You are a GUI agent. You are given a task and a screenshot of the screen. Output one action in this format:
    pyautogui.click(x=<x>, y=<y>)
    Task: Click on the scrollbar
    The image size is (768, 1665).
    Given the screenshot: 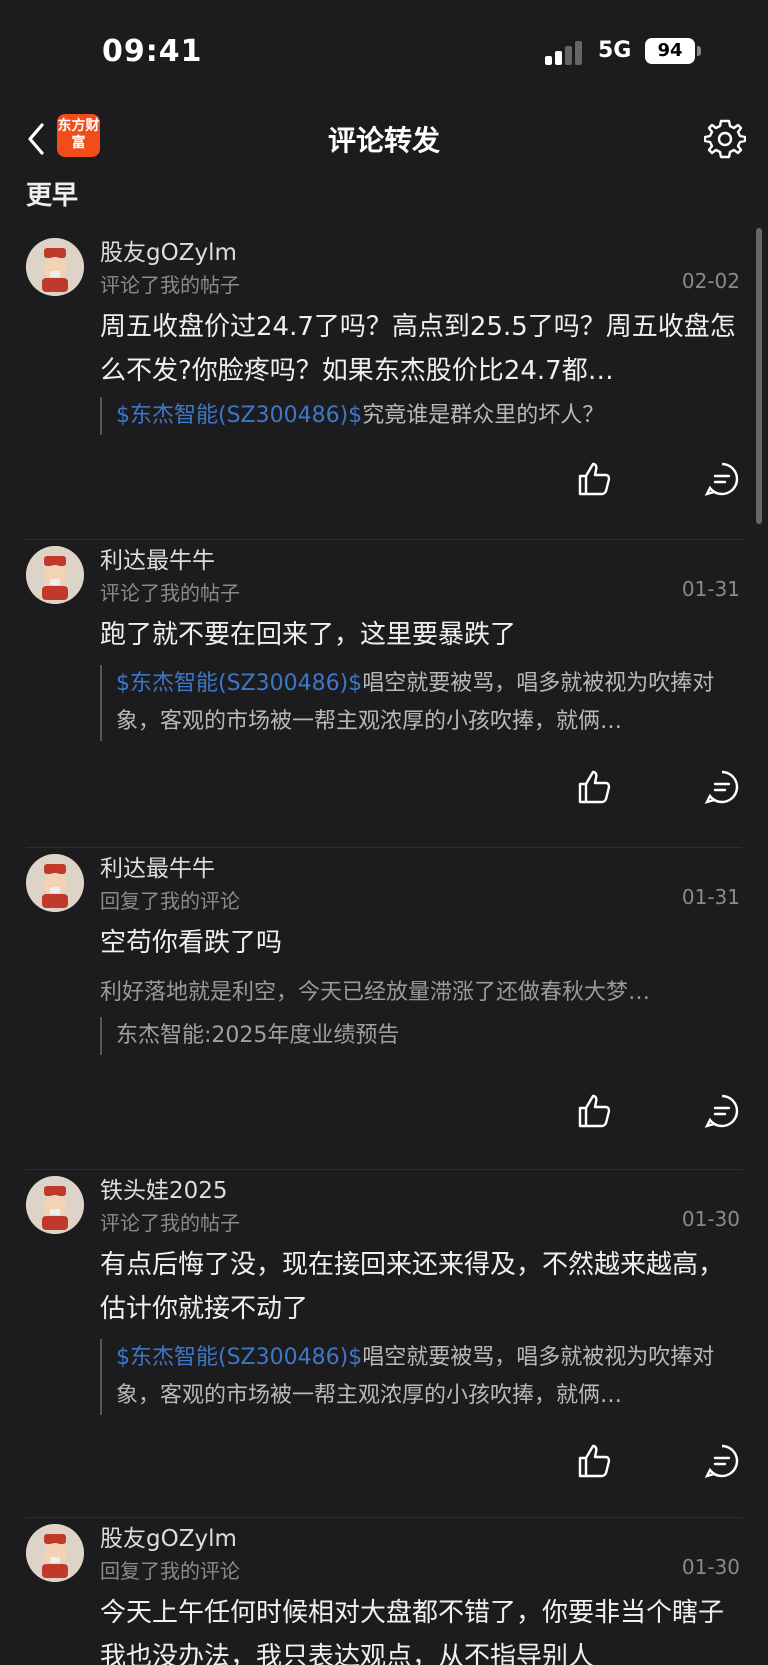 What is the action you would take?
    pyautogui.click(x=759, y=376)
    